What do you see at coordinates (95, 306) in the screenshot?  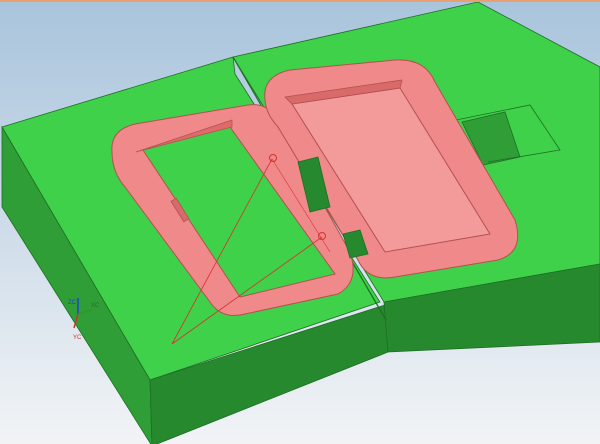 I see `triad-x-label: XC` at bounding box center [95, 306].